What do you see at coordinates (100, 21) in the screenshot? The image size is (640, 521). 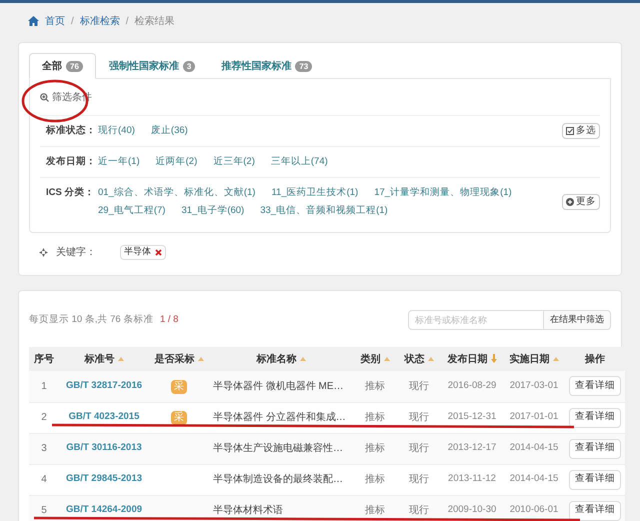 I see `breadcrumb-item: 标准检索` at bounding box center [100, 21].